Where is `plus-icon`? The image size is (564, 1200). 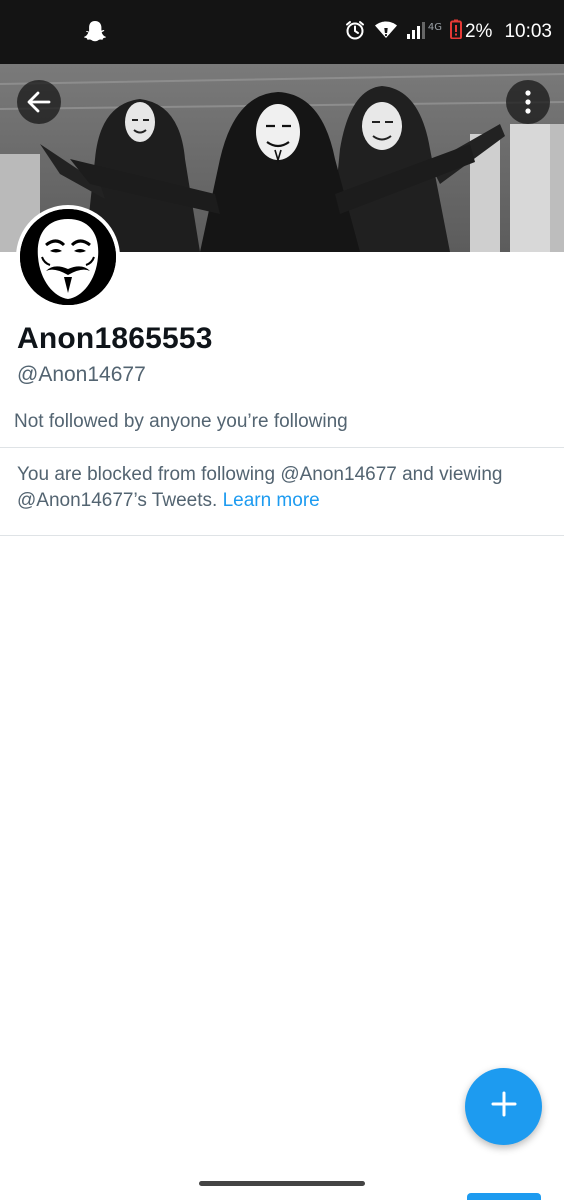 plus-icon is located at coordinates (504, 1106).